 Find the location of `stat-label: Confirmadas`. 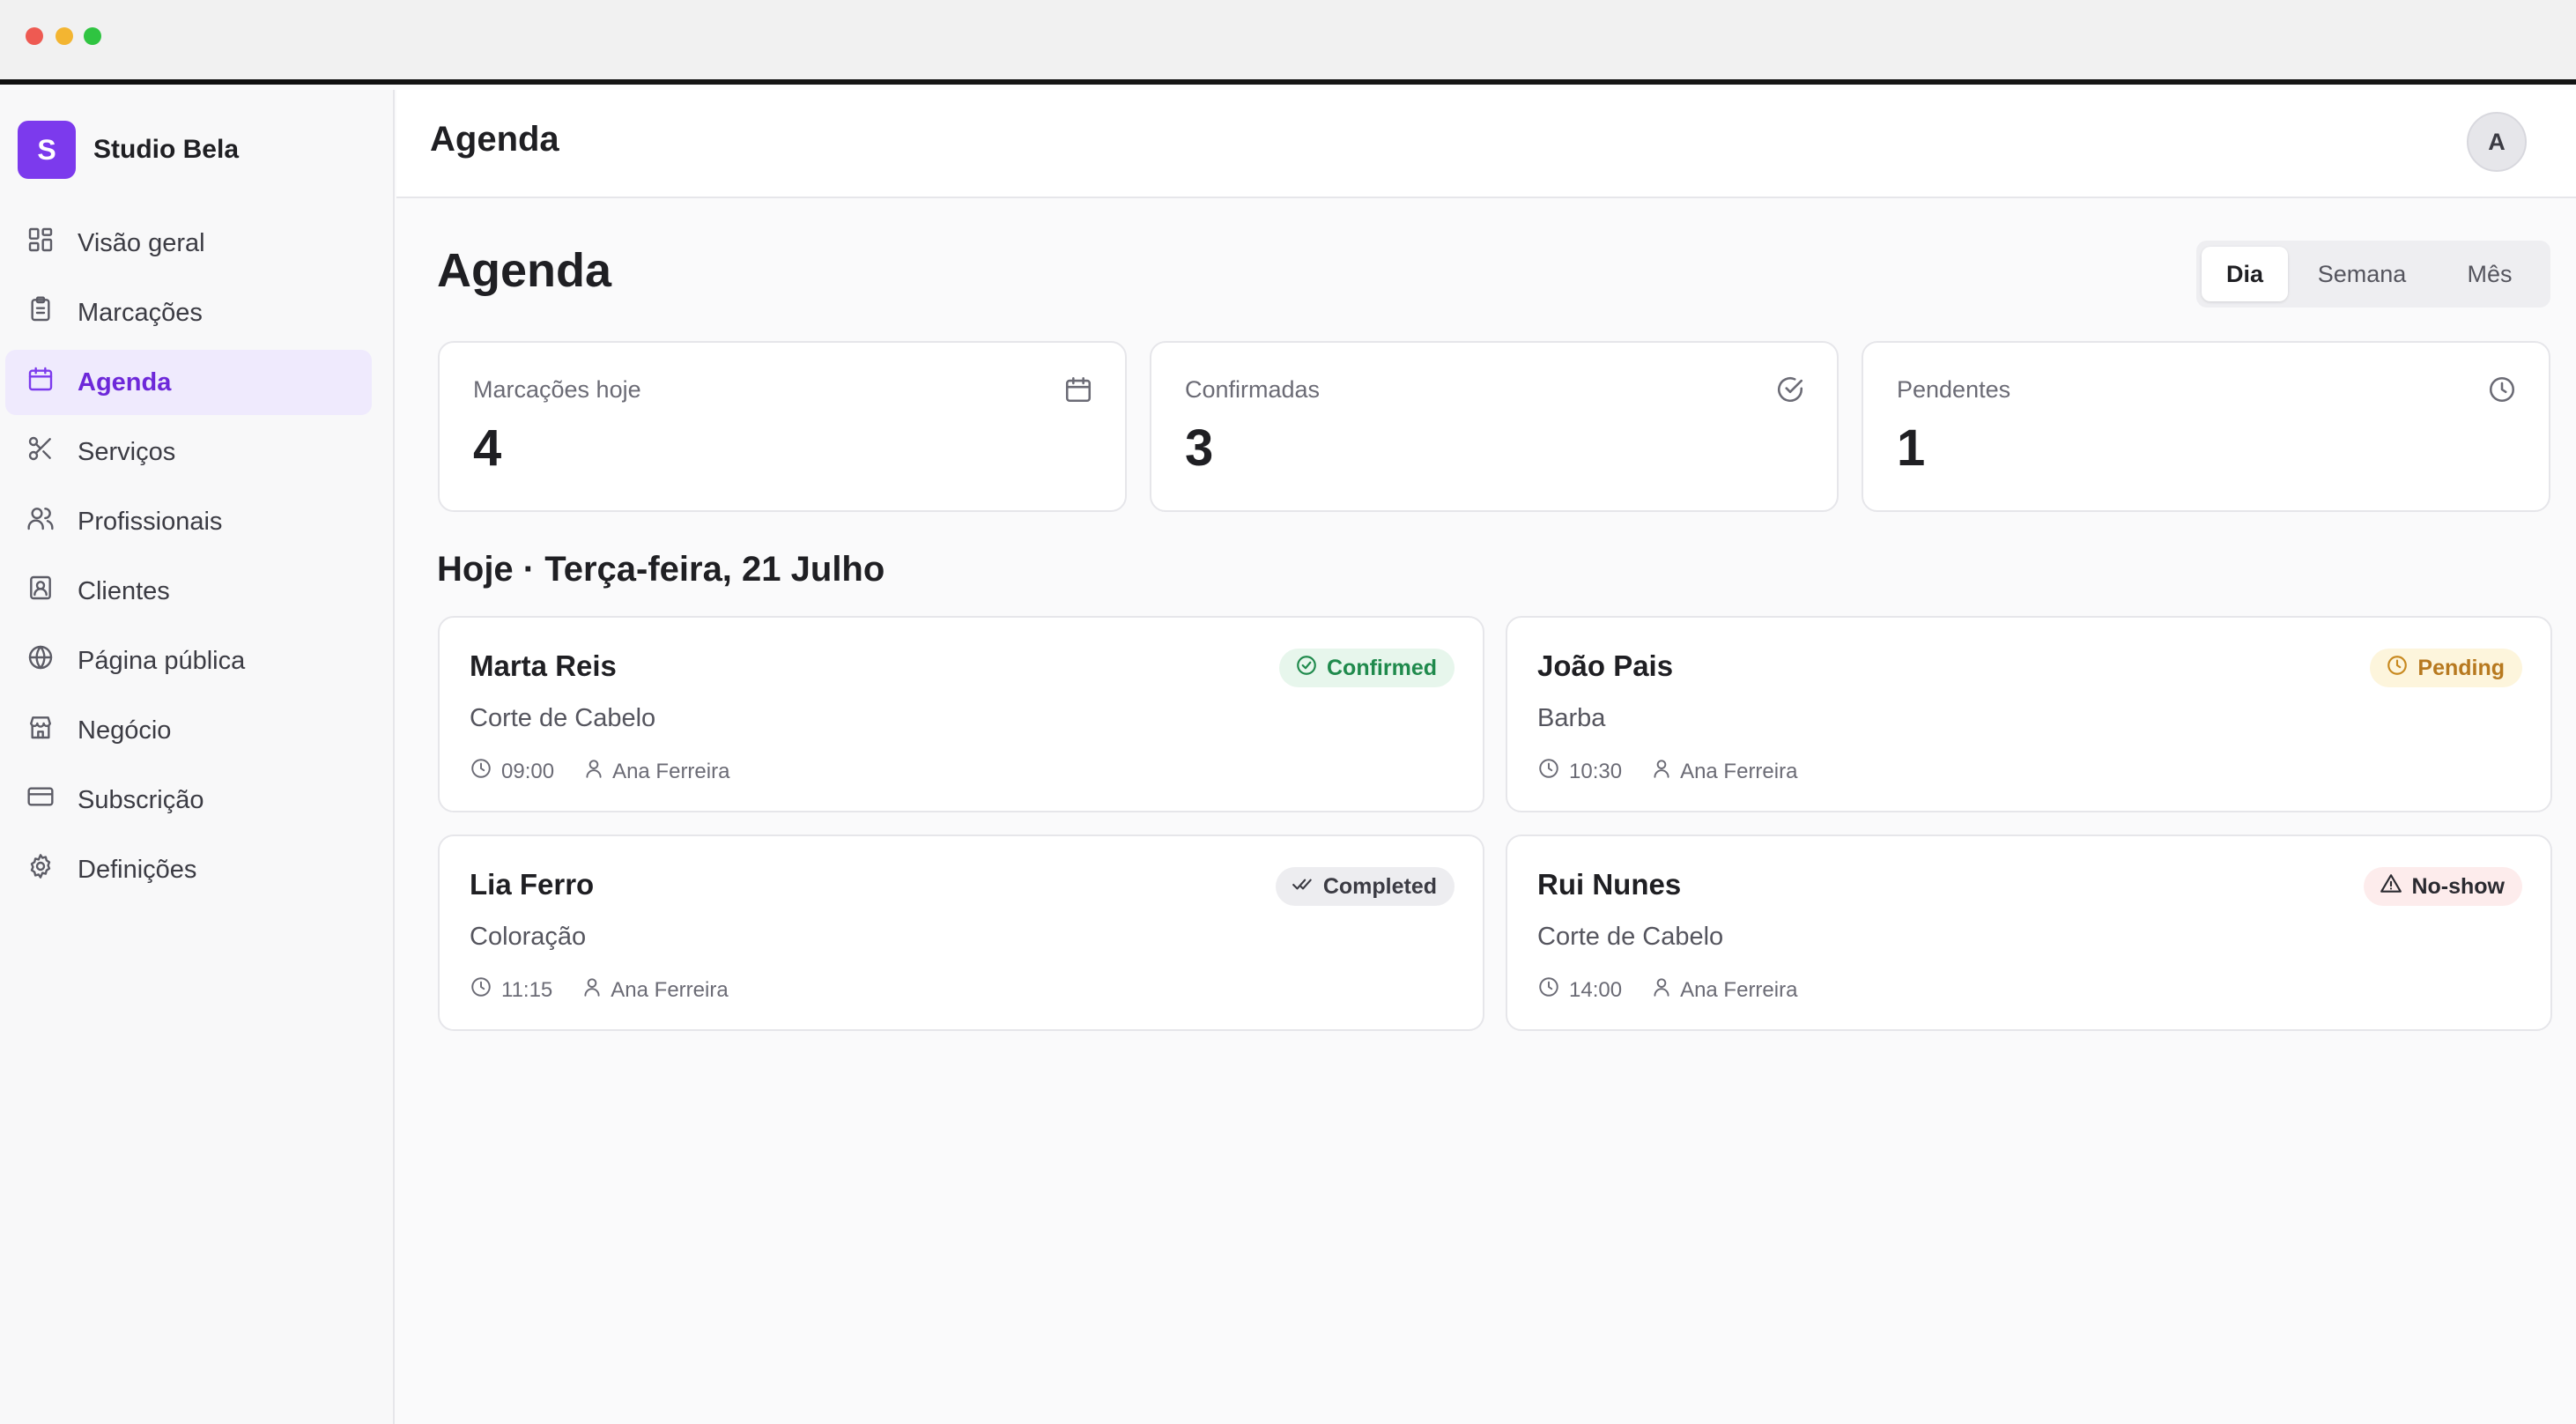

stat-label: Confirmadas is located at coordinates (1253, 389).